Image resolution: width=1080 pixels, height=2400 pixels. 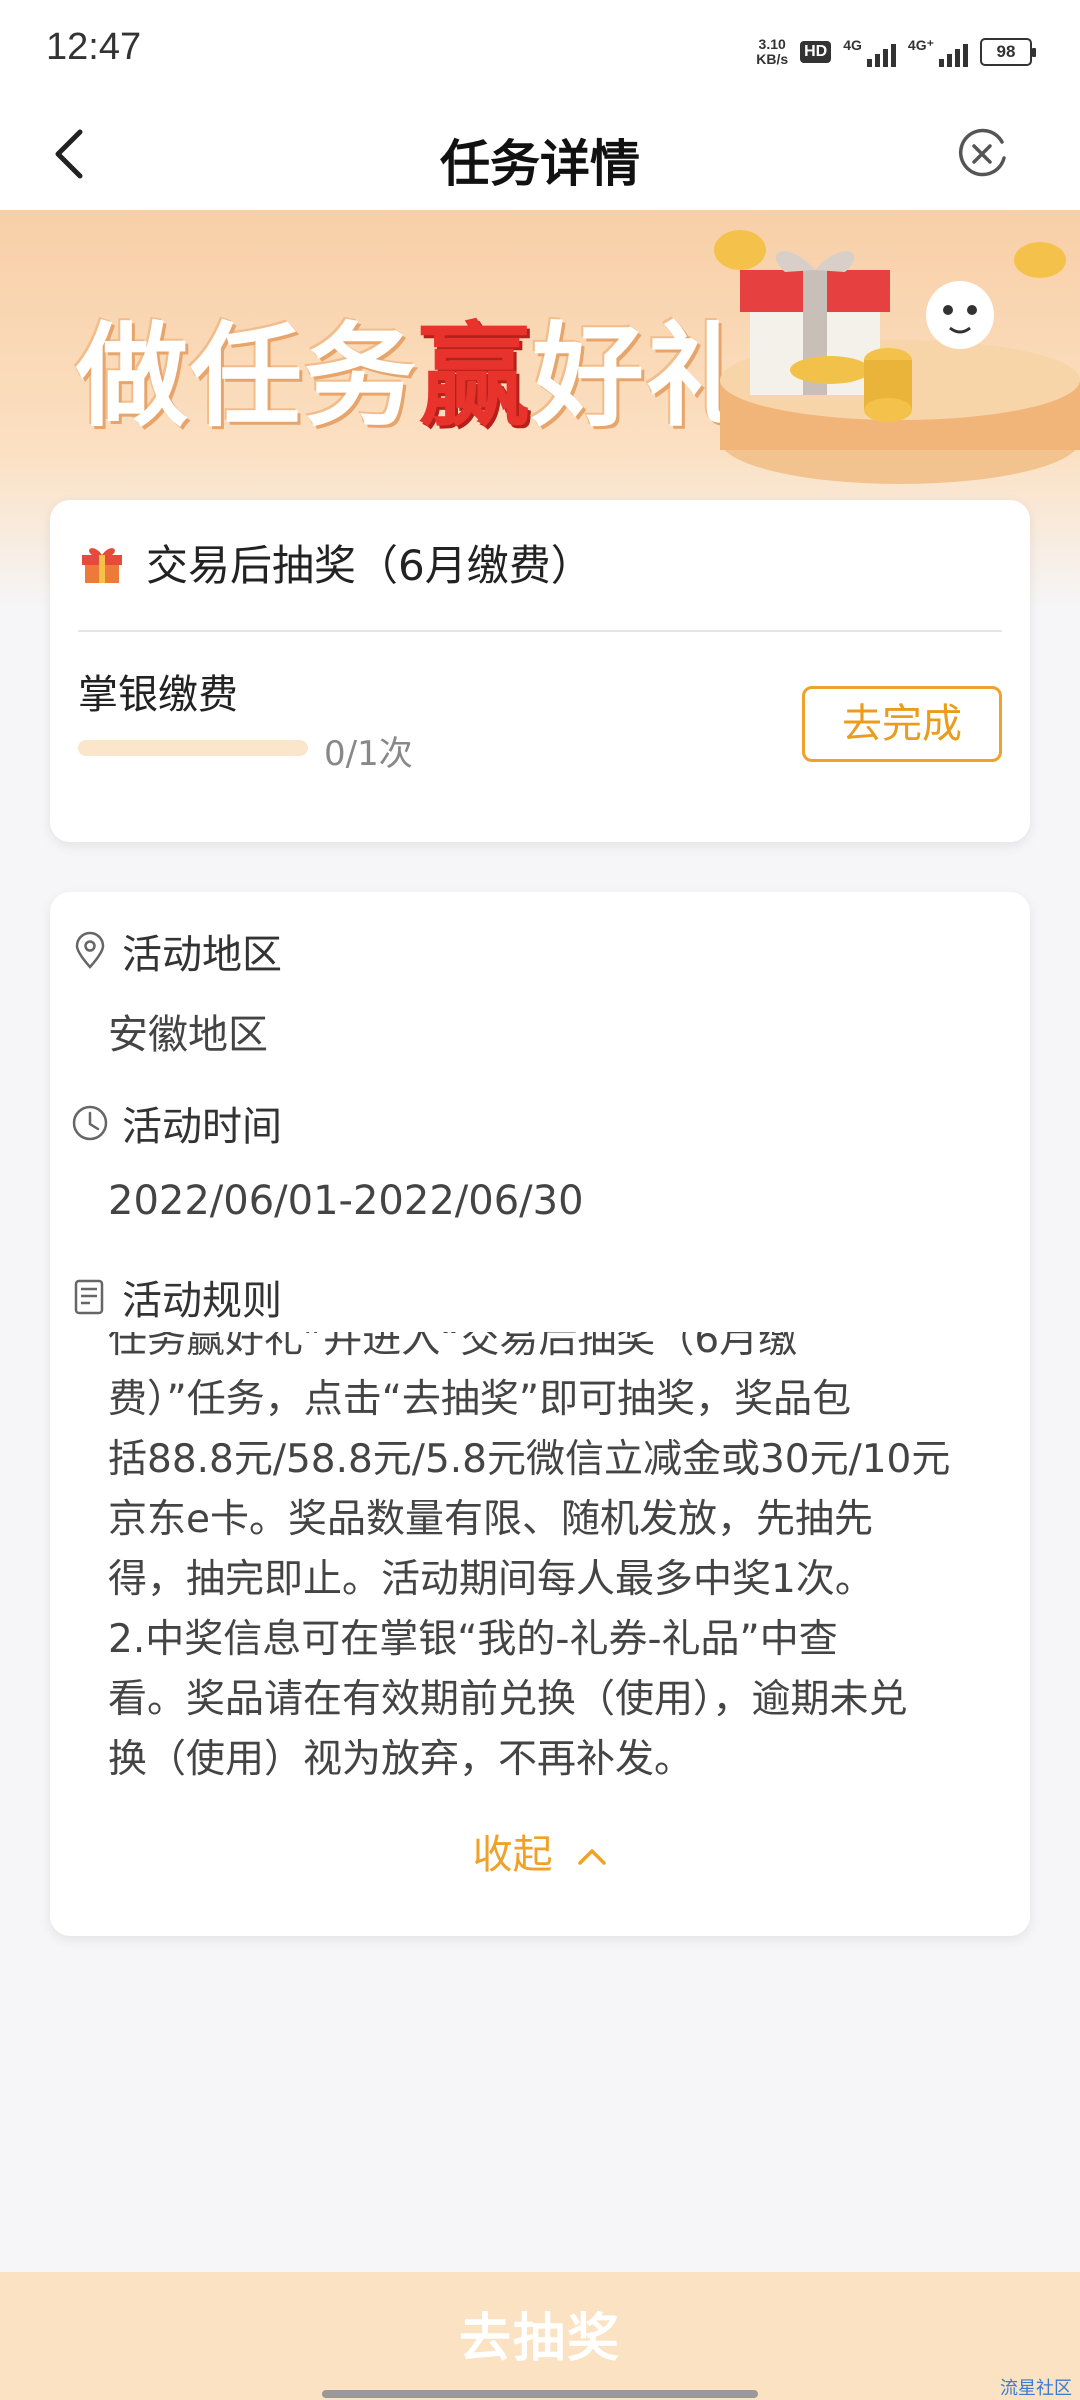 What do you see at coordinates (816, 52) in the screenshot?
I see `hd-icon: HD` at bounding box center [816, 52].